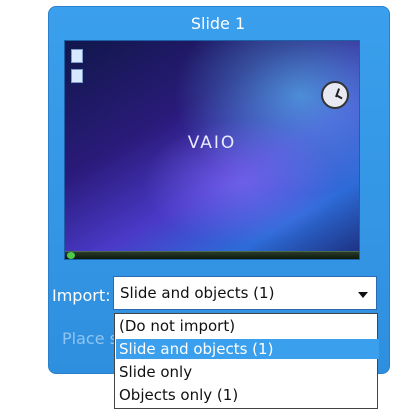  Describe the element at coordinates (363, 295) in the screenshot. I see `dropdown-arrow-icon` at that location.